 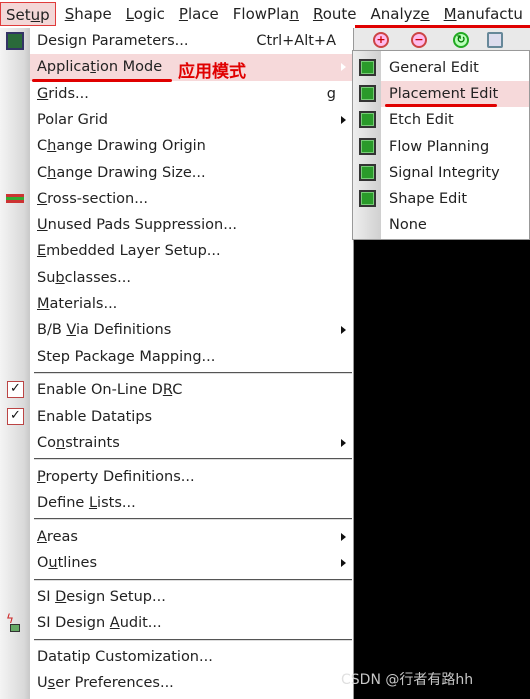 What do you see at coordinates (191, 94) in the screenshot?
I see `menu-item-grids: Grids... g` at bounding box center [191, 94].